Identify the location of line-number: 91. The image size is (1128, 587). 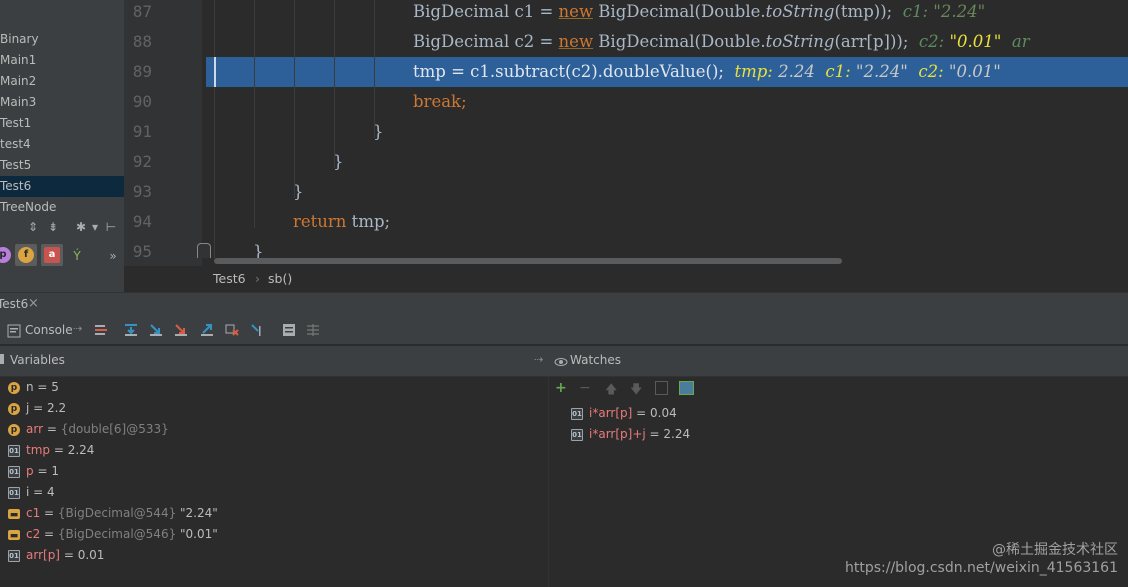
(142, 131).